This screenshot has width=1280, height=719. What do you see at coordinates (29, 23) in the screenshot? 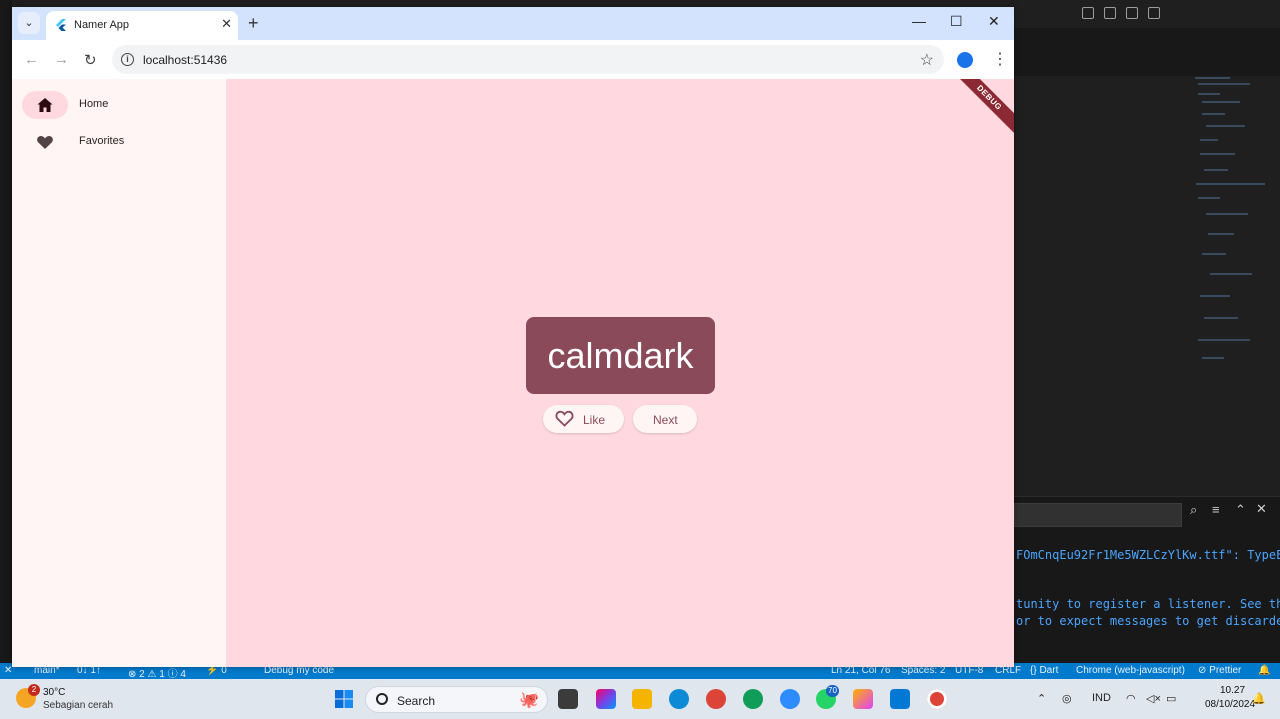
I see `tab-search-button: ⌄` at bounding box center [29, 23].